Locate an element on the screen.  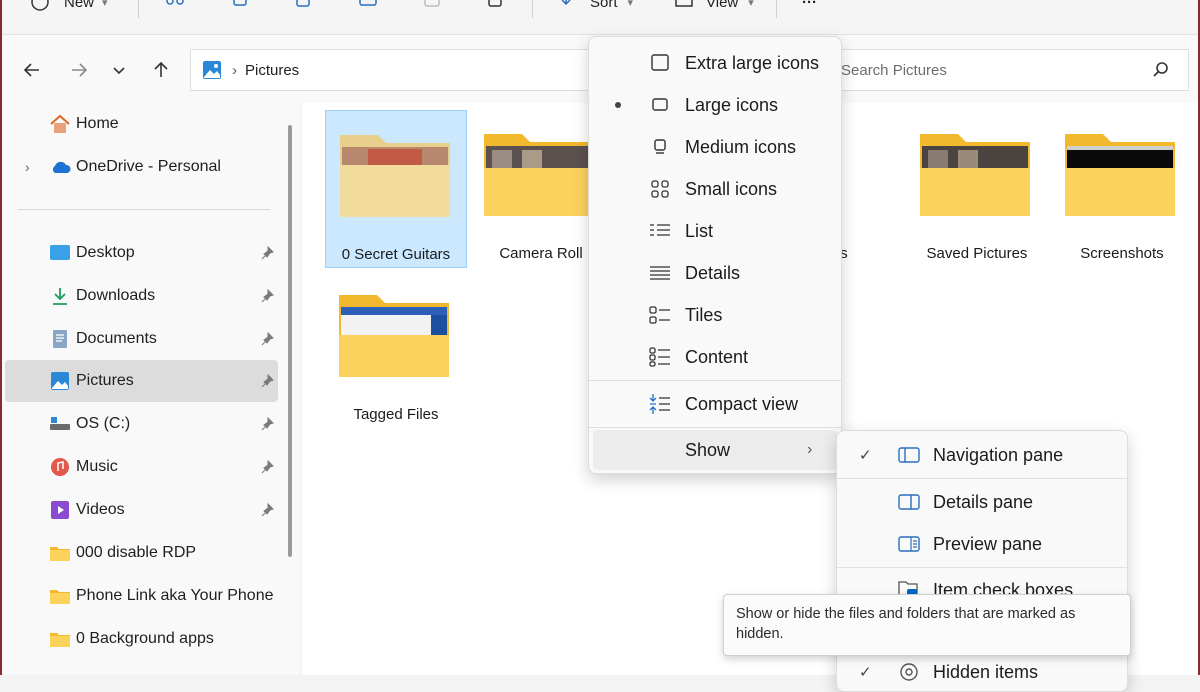
menu-item-large-icons: Large icons is located at coordinates (715, 105).